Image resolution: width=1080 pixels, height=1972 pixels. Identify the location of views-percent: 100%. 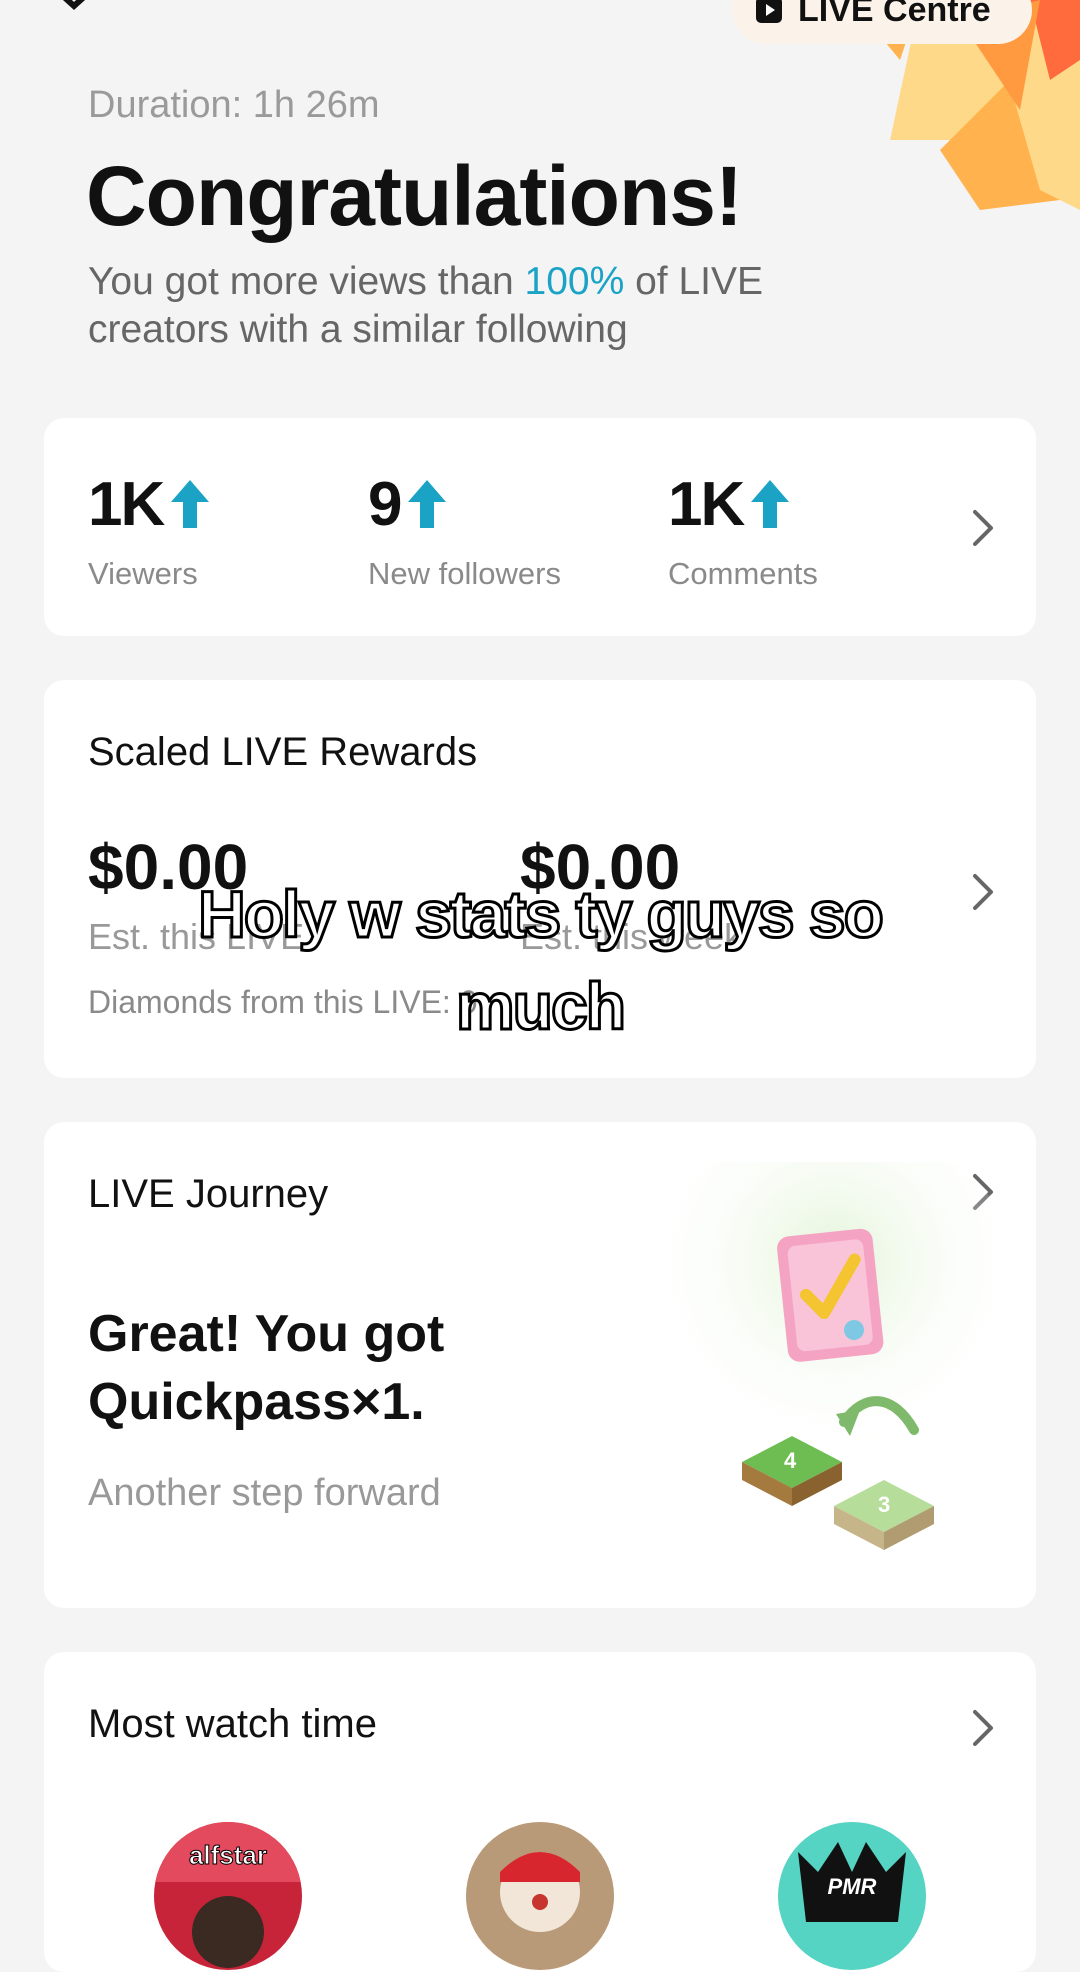
(574, 281).